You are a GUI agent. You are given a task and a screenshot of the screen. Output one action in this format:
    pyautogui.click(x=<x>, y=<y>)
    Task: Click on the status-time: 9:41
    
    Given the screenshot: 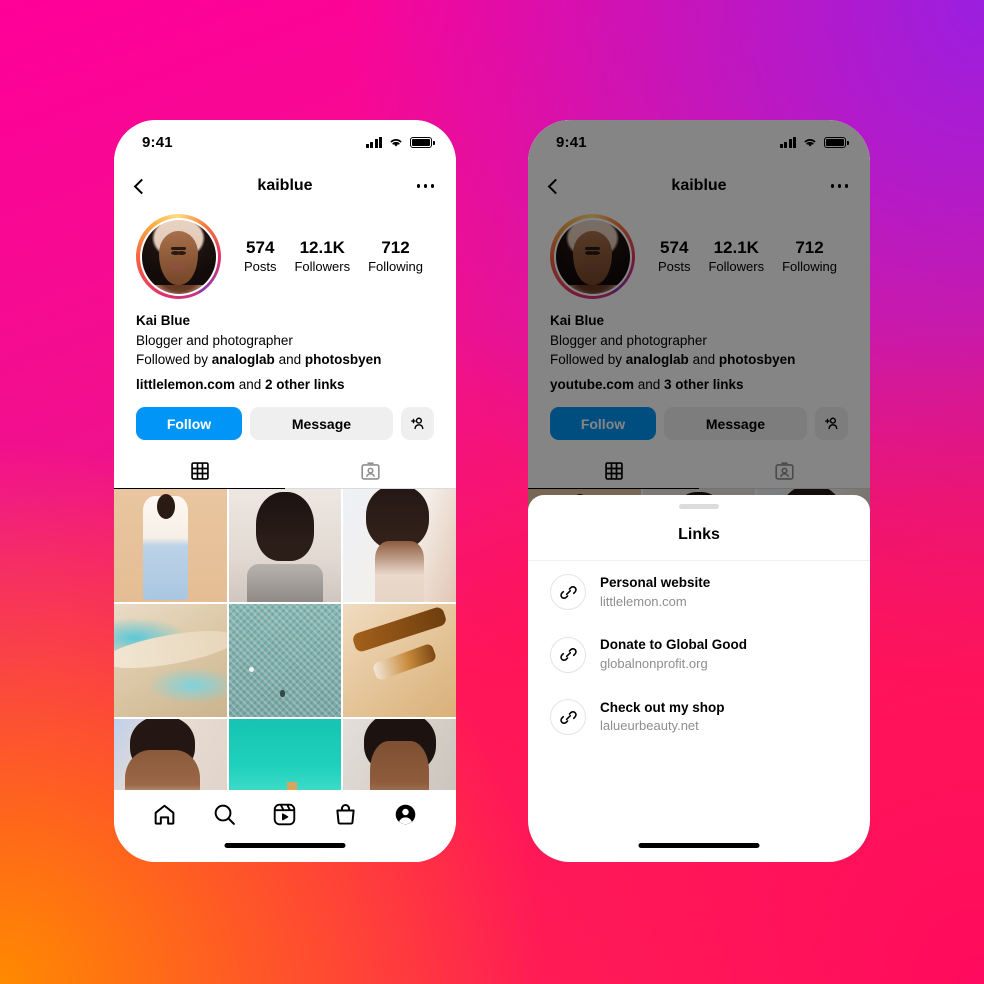 What is the action you would take?
    pyautogui.click(x=157, y=142)
    